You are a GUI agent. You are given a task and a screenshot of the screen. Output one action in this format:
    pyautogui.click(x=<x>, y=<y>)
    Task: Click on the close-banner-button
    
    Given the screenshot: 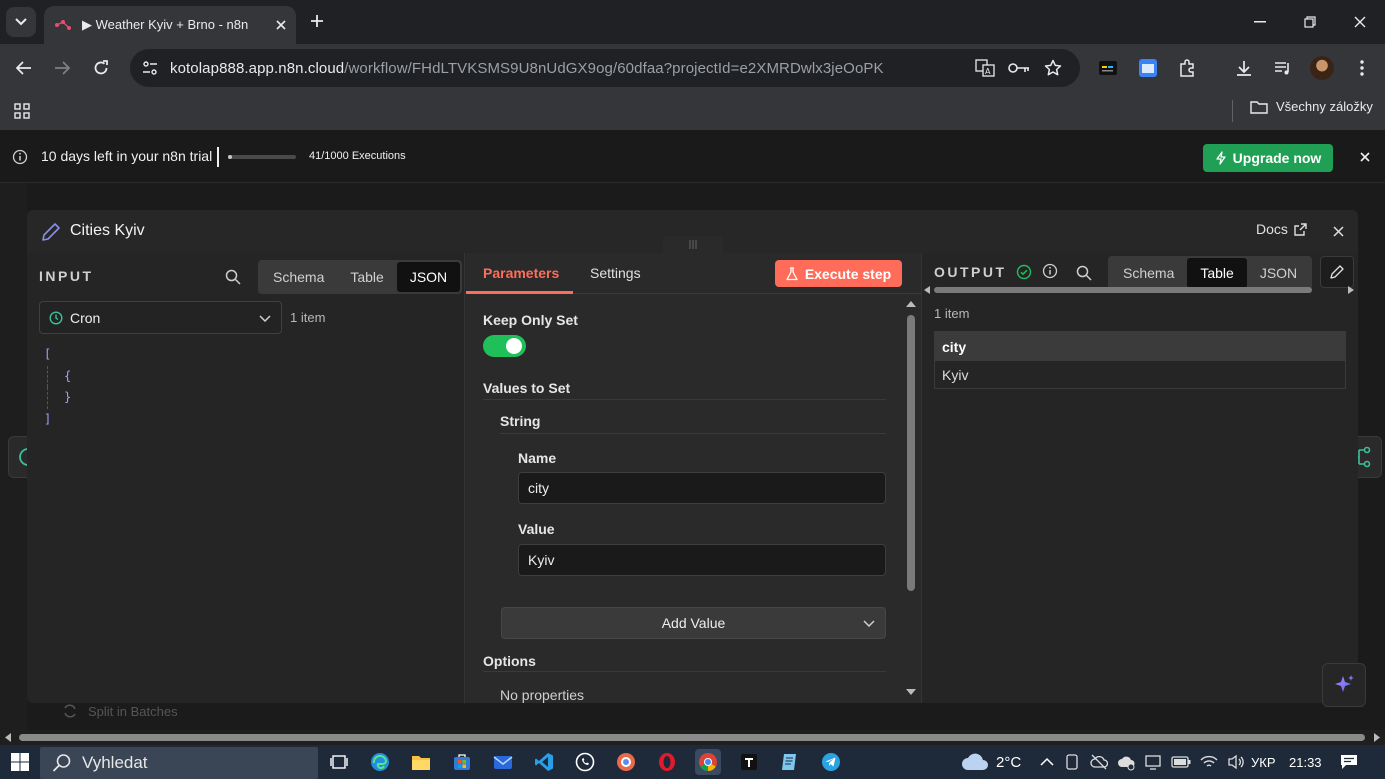 What is the action you would take?
    pyautogui.click(x=1365, y=157)
    